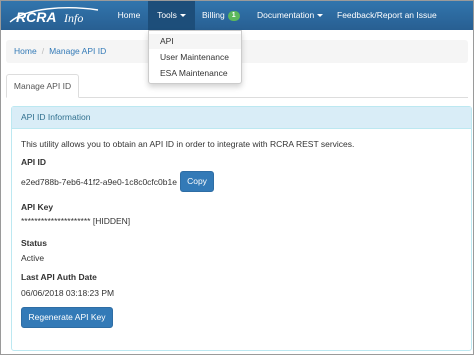  I want to click on api-key-value: ********************* [HIDDEN], so click(76, 221).